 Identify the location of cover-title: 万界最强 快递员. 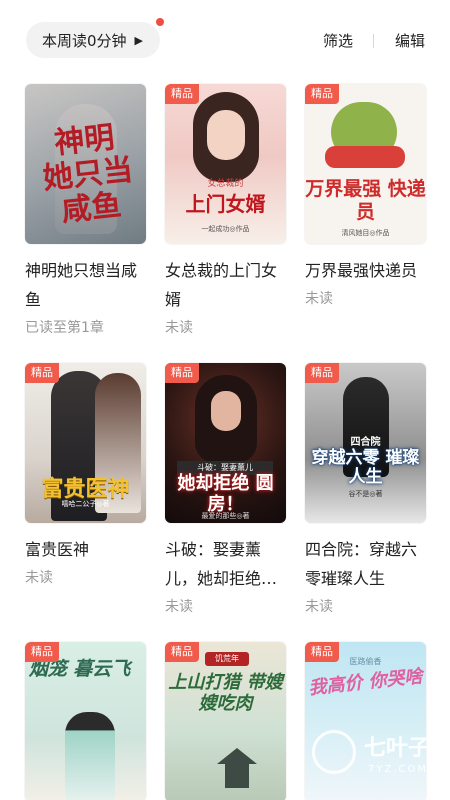
(365, 200).